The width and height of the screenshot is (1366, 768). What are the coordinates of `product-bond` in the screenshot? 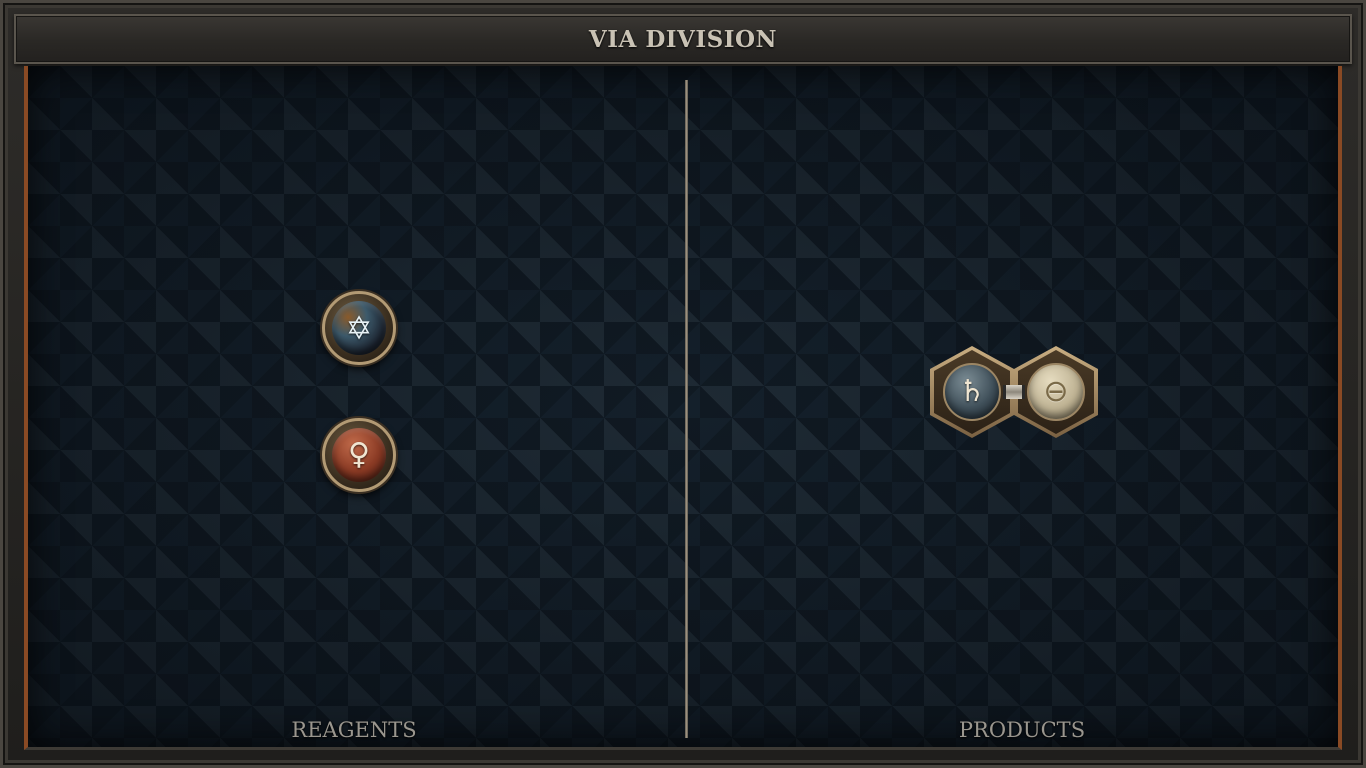 It's located at (1014, 392).